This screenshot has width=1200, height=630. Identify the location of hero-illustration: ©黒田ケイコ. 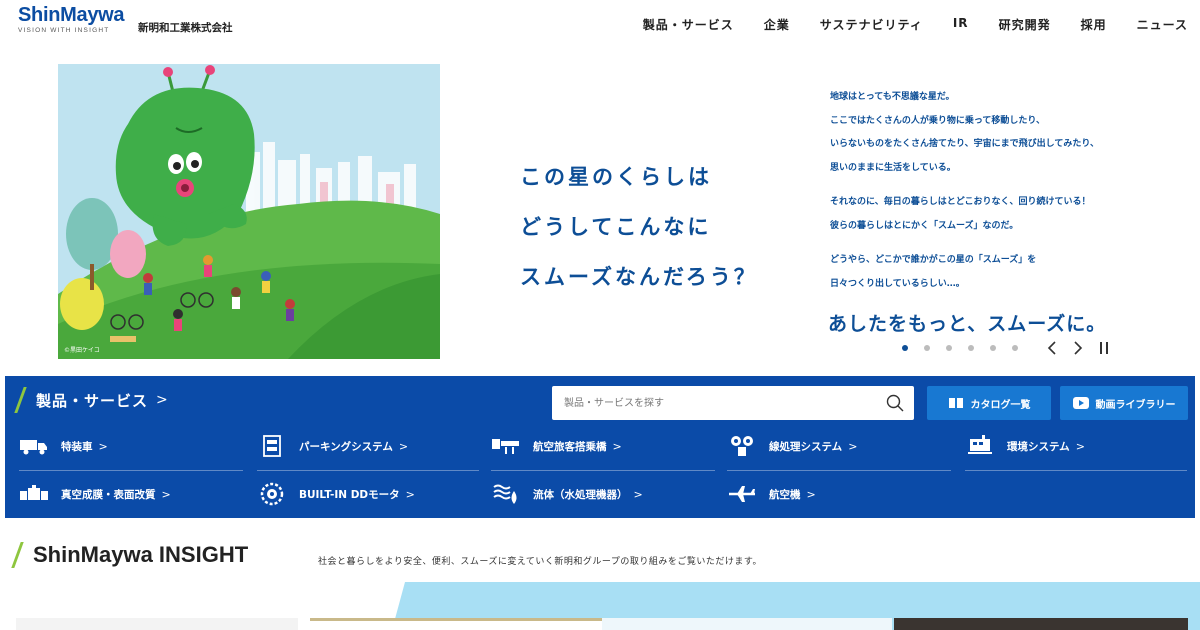
(249, 211).